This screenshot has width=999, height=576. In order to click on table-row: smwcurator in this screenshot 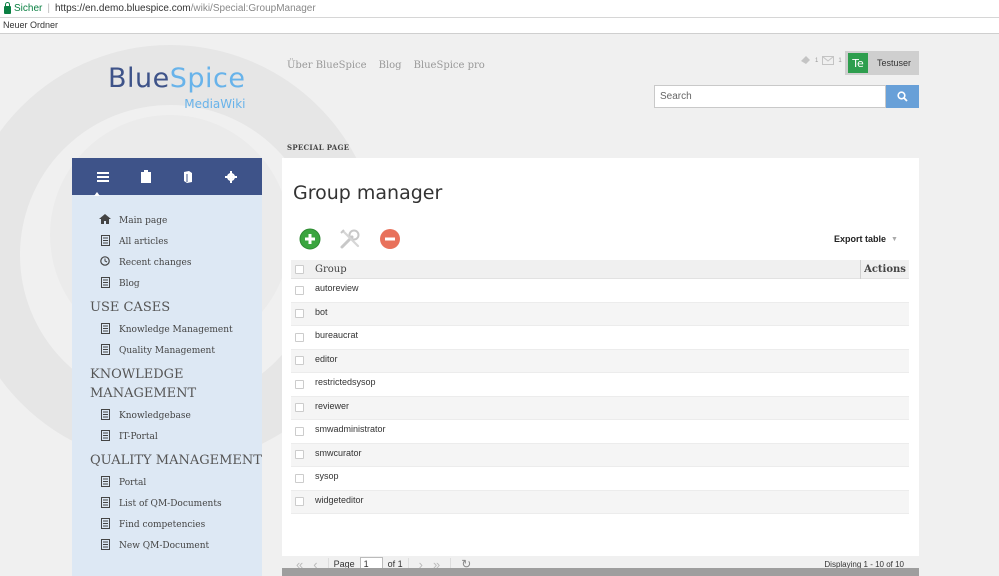, I will do `click(600, 455)`.